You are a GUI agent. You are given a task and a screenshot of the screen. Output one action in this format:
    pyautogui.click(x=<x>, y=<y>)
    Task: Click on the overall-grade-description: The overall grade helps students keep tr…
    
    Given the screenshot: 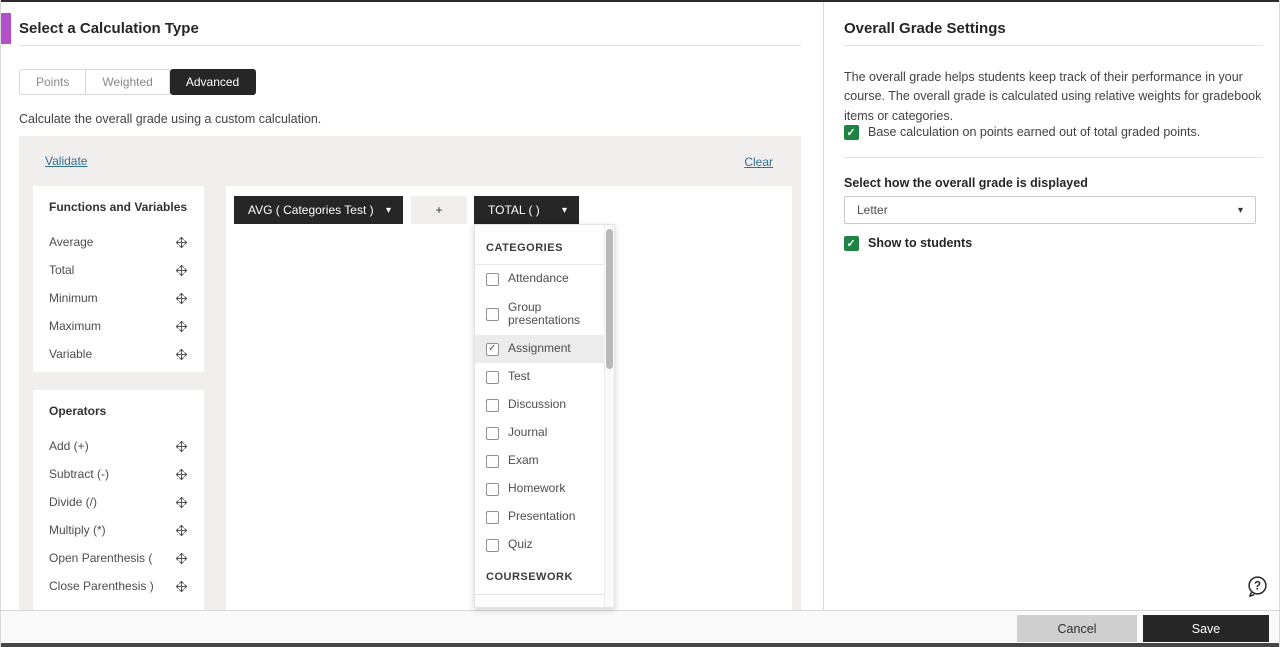 What is the action you would take?
    pyautogui.click(x=1053, y=96)
    